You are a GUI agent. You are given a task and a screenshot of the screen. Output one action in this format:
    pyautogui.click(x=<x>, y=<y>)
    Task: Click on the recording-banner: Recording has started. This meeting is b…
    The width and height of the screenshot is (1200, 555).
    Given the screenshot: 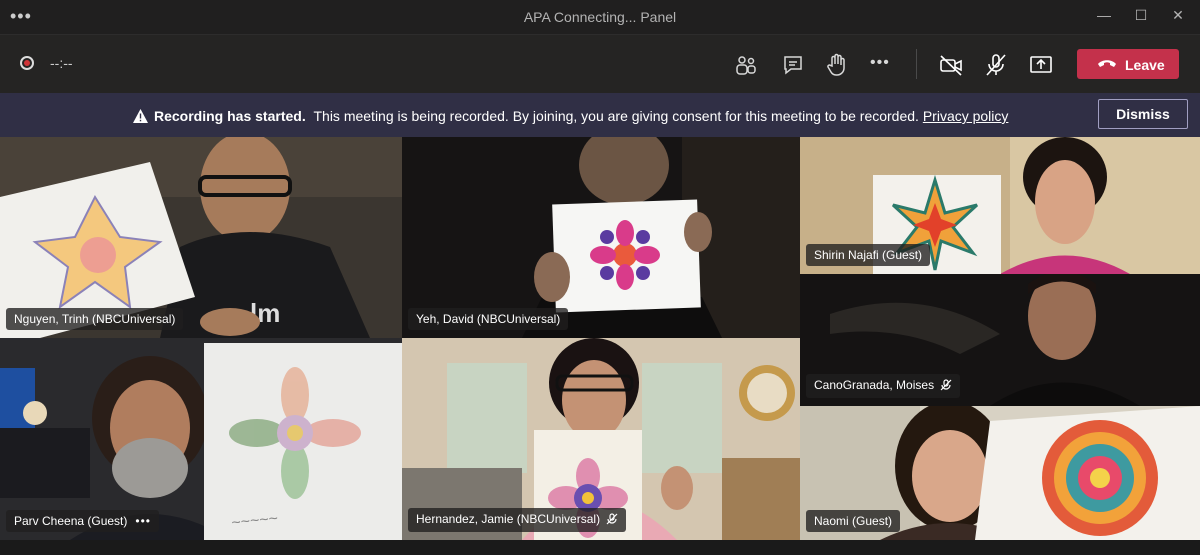 What is the action you would take?
    pyautogui.click(x=600, y=115)
    